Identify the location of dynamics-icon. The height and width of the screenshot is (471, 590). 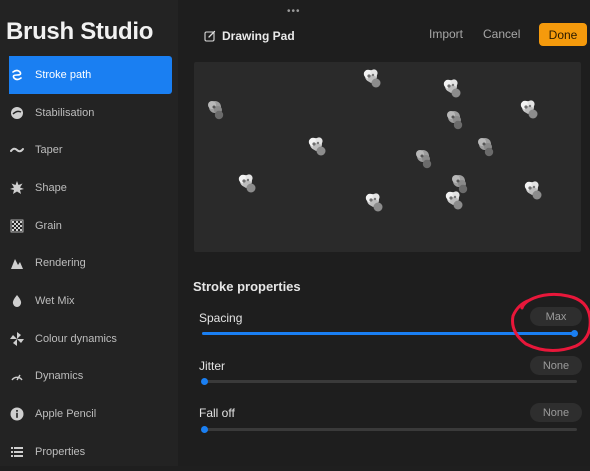
(17, 376).